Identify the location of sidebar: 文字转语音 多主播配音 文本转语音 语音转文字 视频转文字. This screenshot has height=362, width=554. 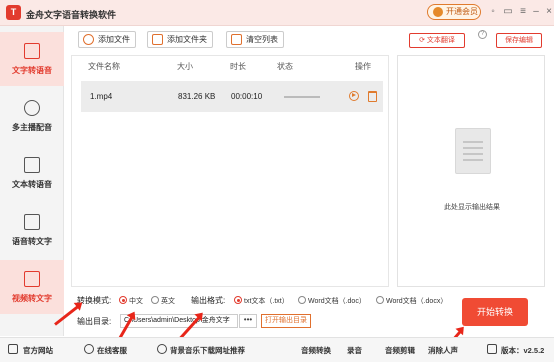
(32, 181).